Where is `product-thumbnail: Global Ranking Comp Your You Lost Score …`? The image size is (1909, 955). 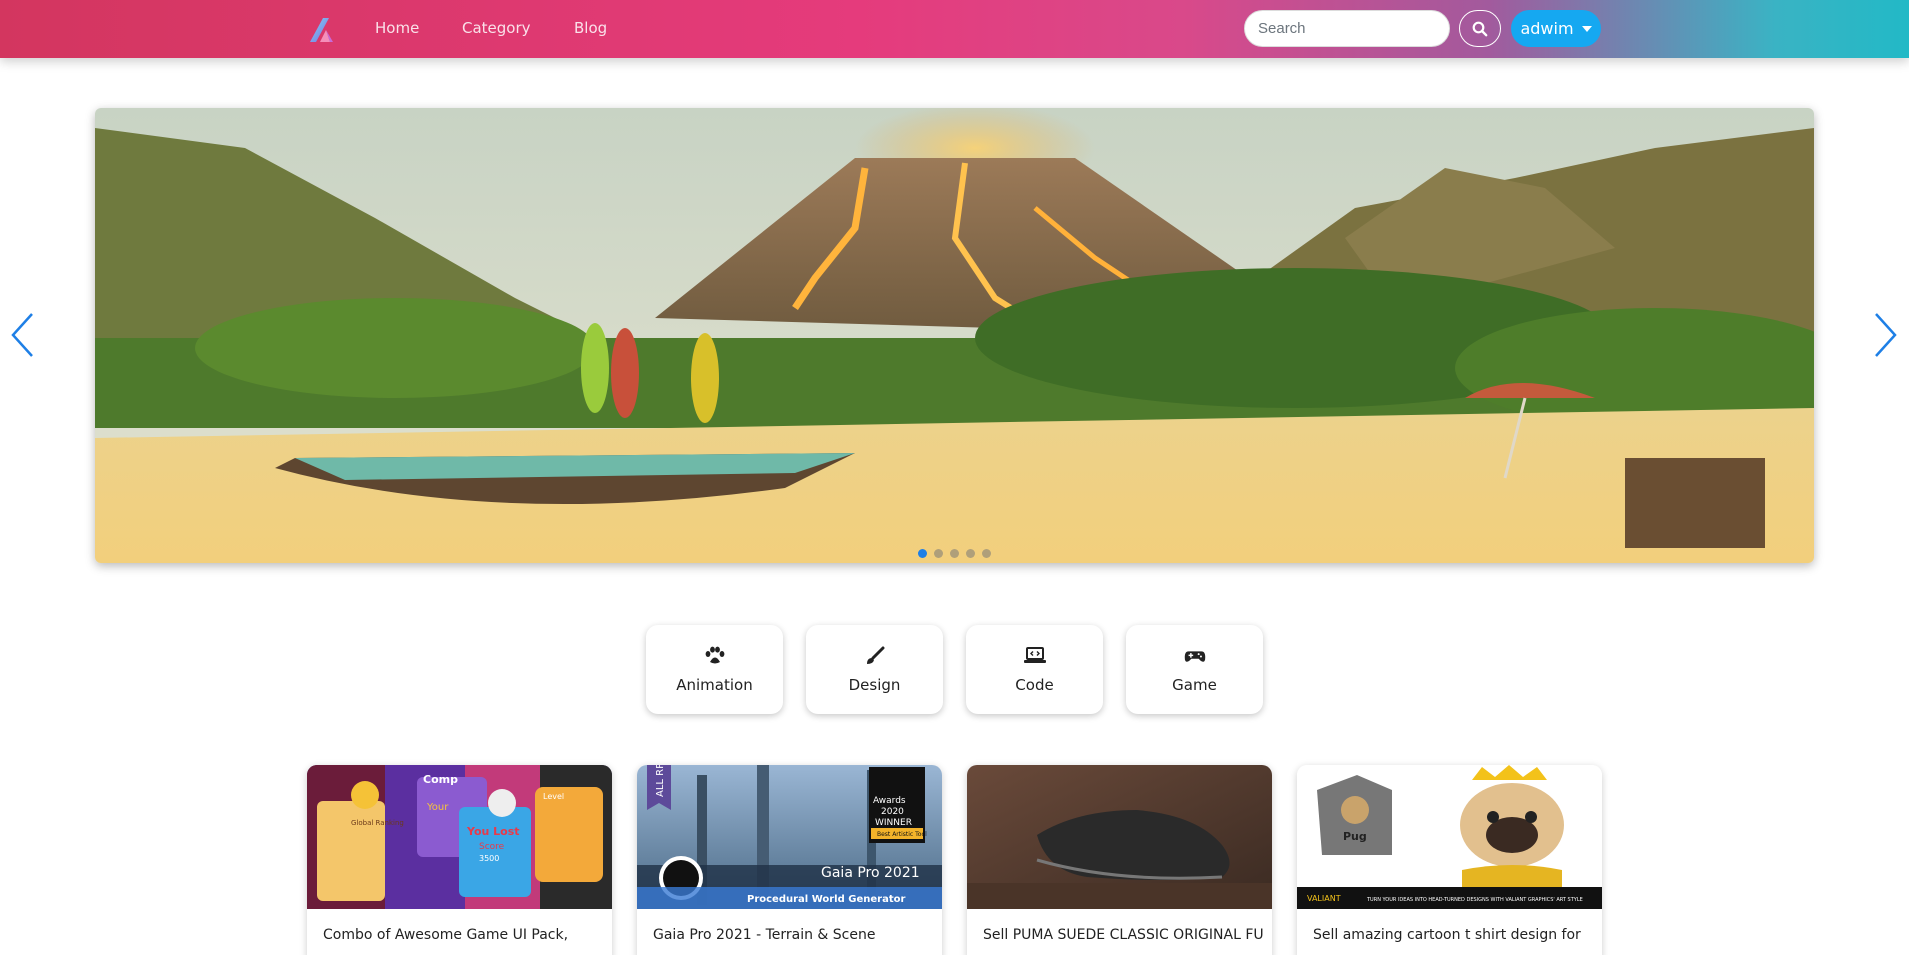
product-thumbnail: Global Ranking Comp Your You Lost Score … is located at coordinates (459, 837).